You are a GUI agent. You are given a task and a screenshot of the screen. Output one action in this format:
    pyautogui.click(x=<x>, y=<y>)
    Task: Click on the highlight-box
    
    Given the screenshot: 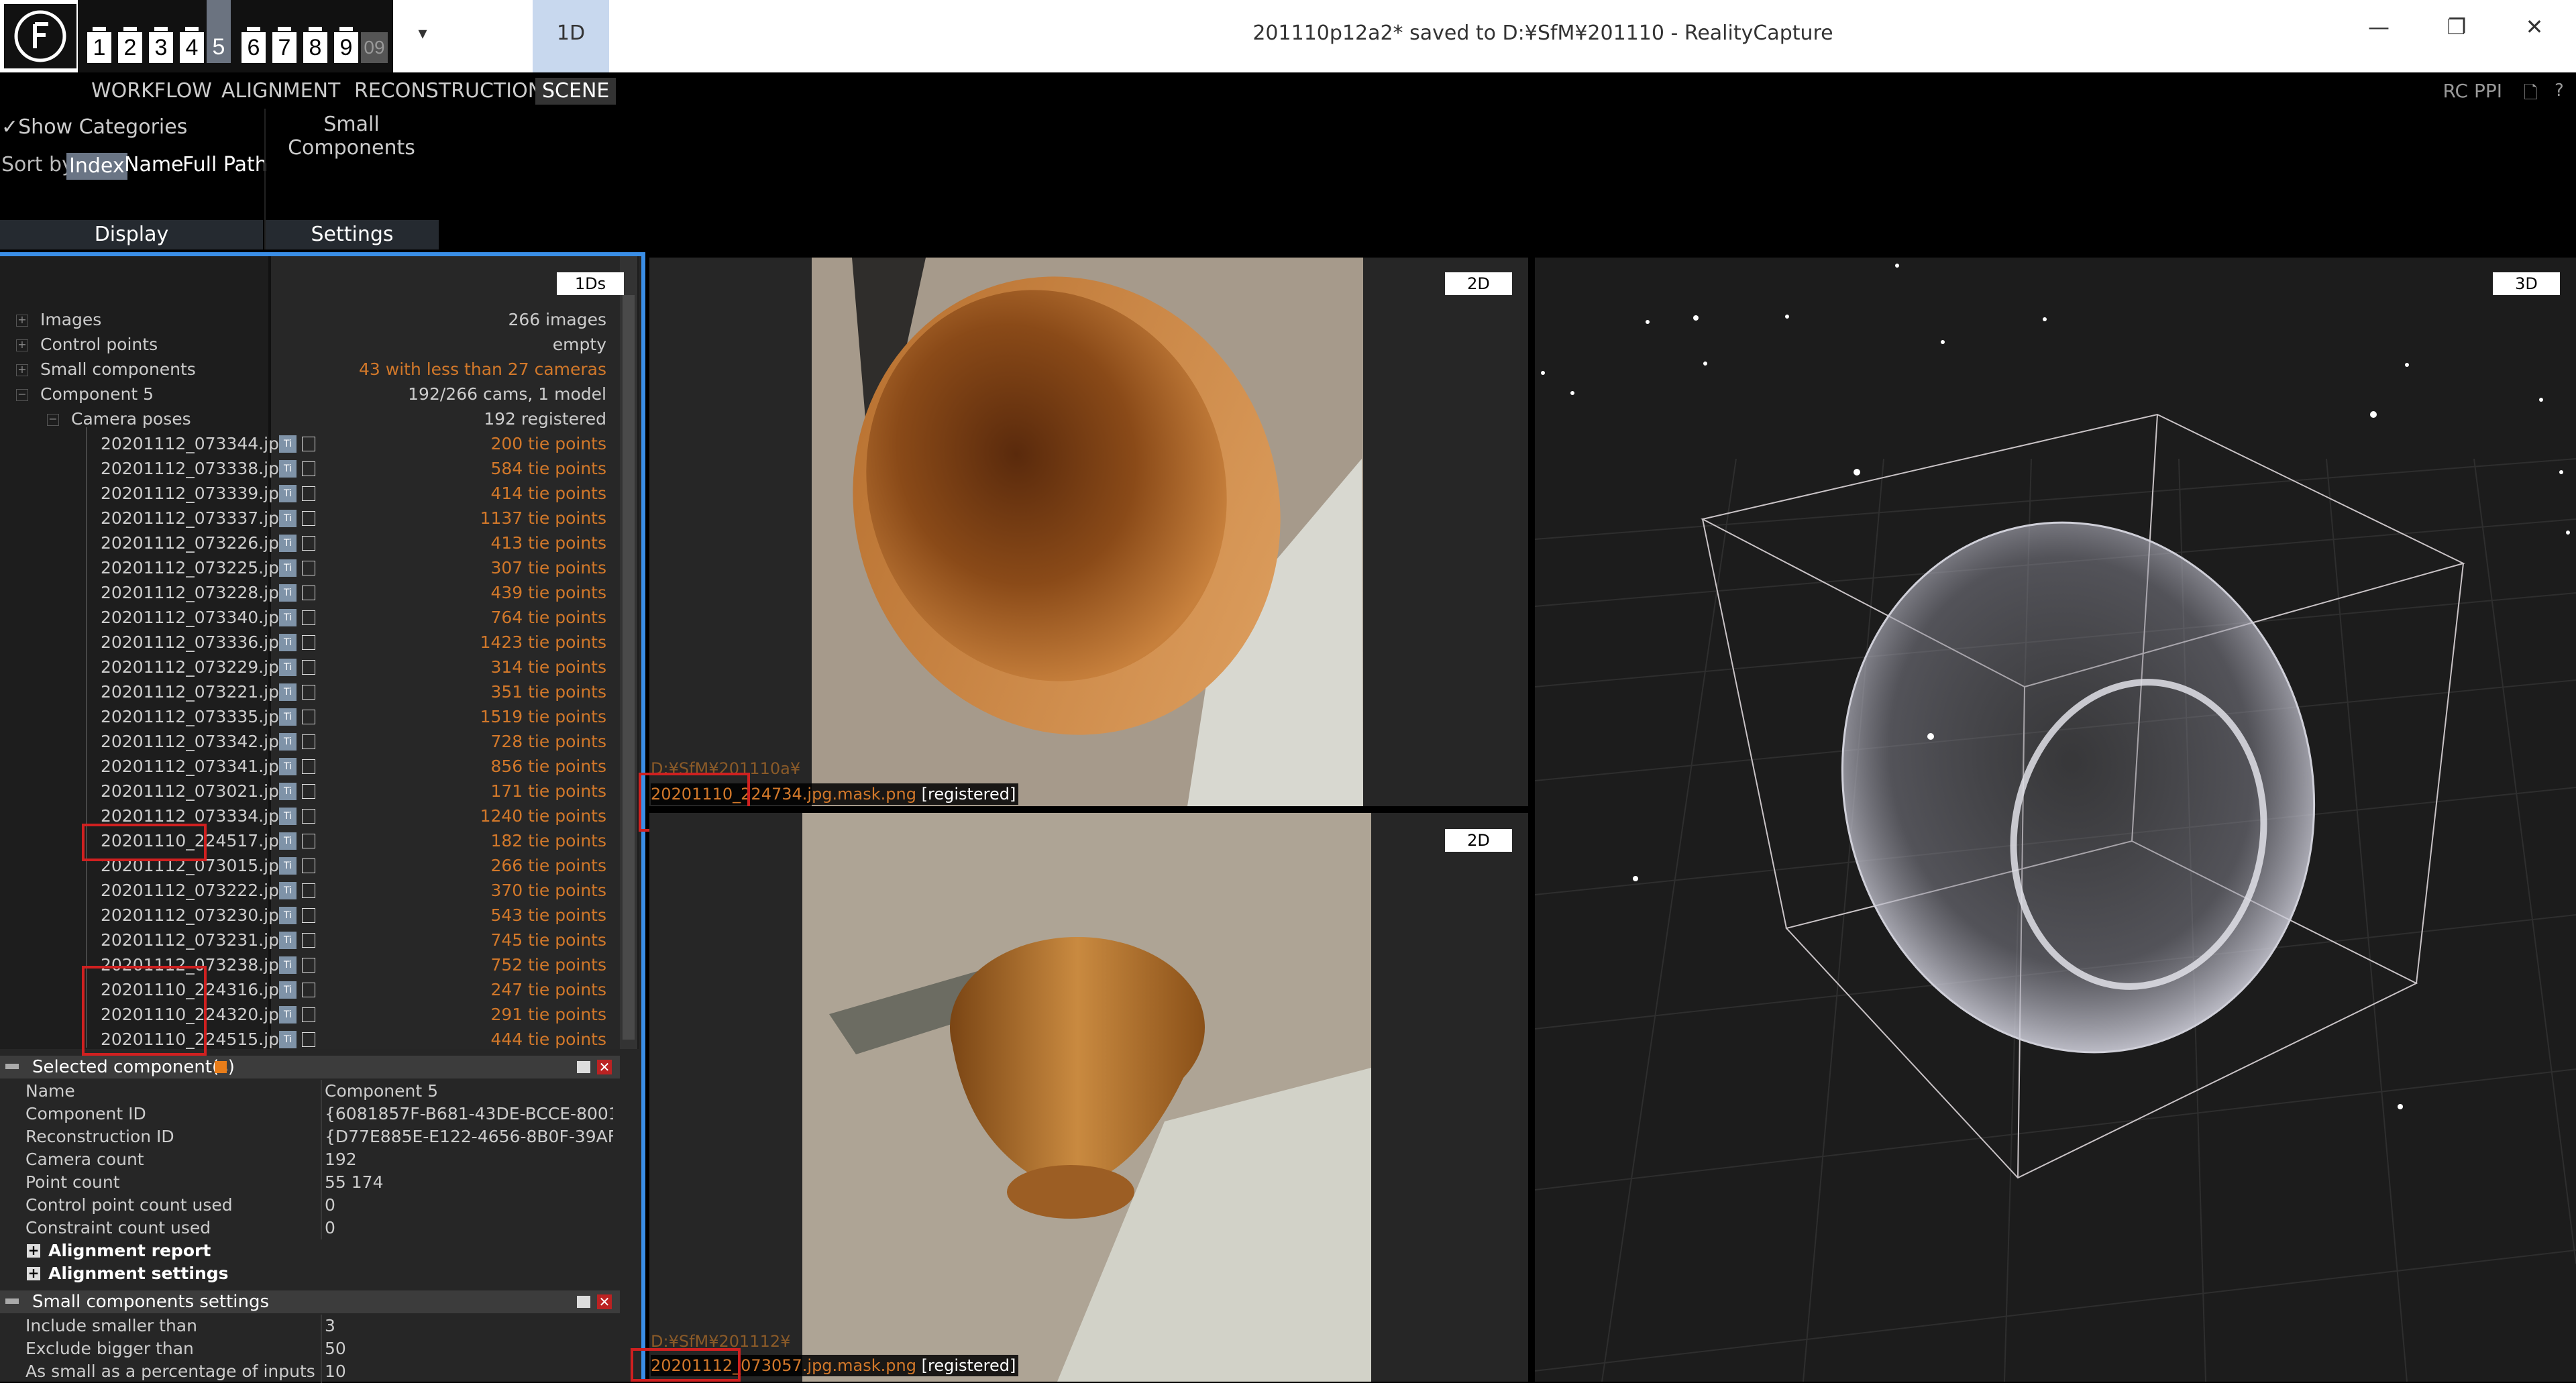 What is the action you would take?
    pyautogui.click(x=686, y=1365)
    